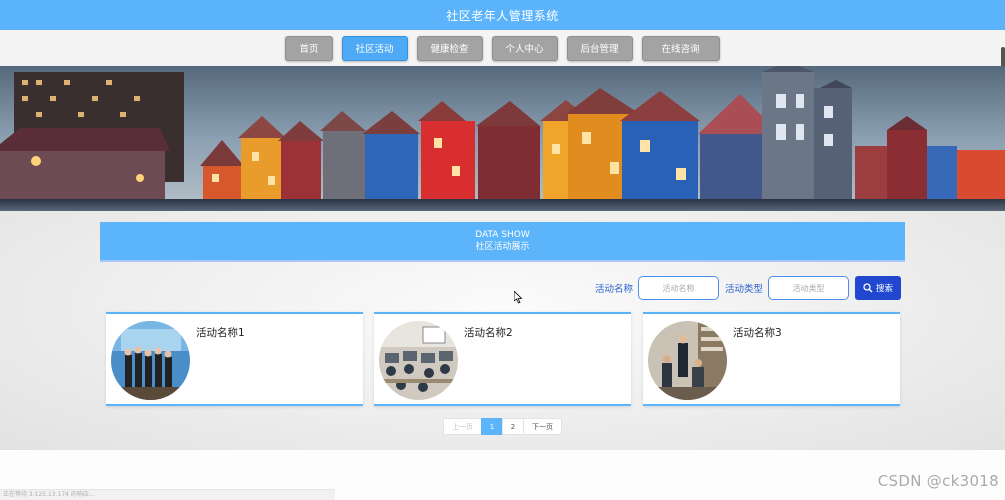 Image resolution: width=1005 pixels, height=500 pixels. What do you see at coordinates (502, 359) in the screenshot?
I see `activity-card: 活动名称2` at bounding box center [502, 359].